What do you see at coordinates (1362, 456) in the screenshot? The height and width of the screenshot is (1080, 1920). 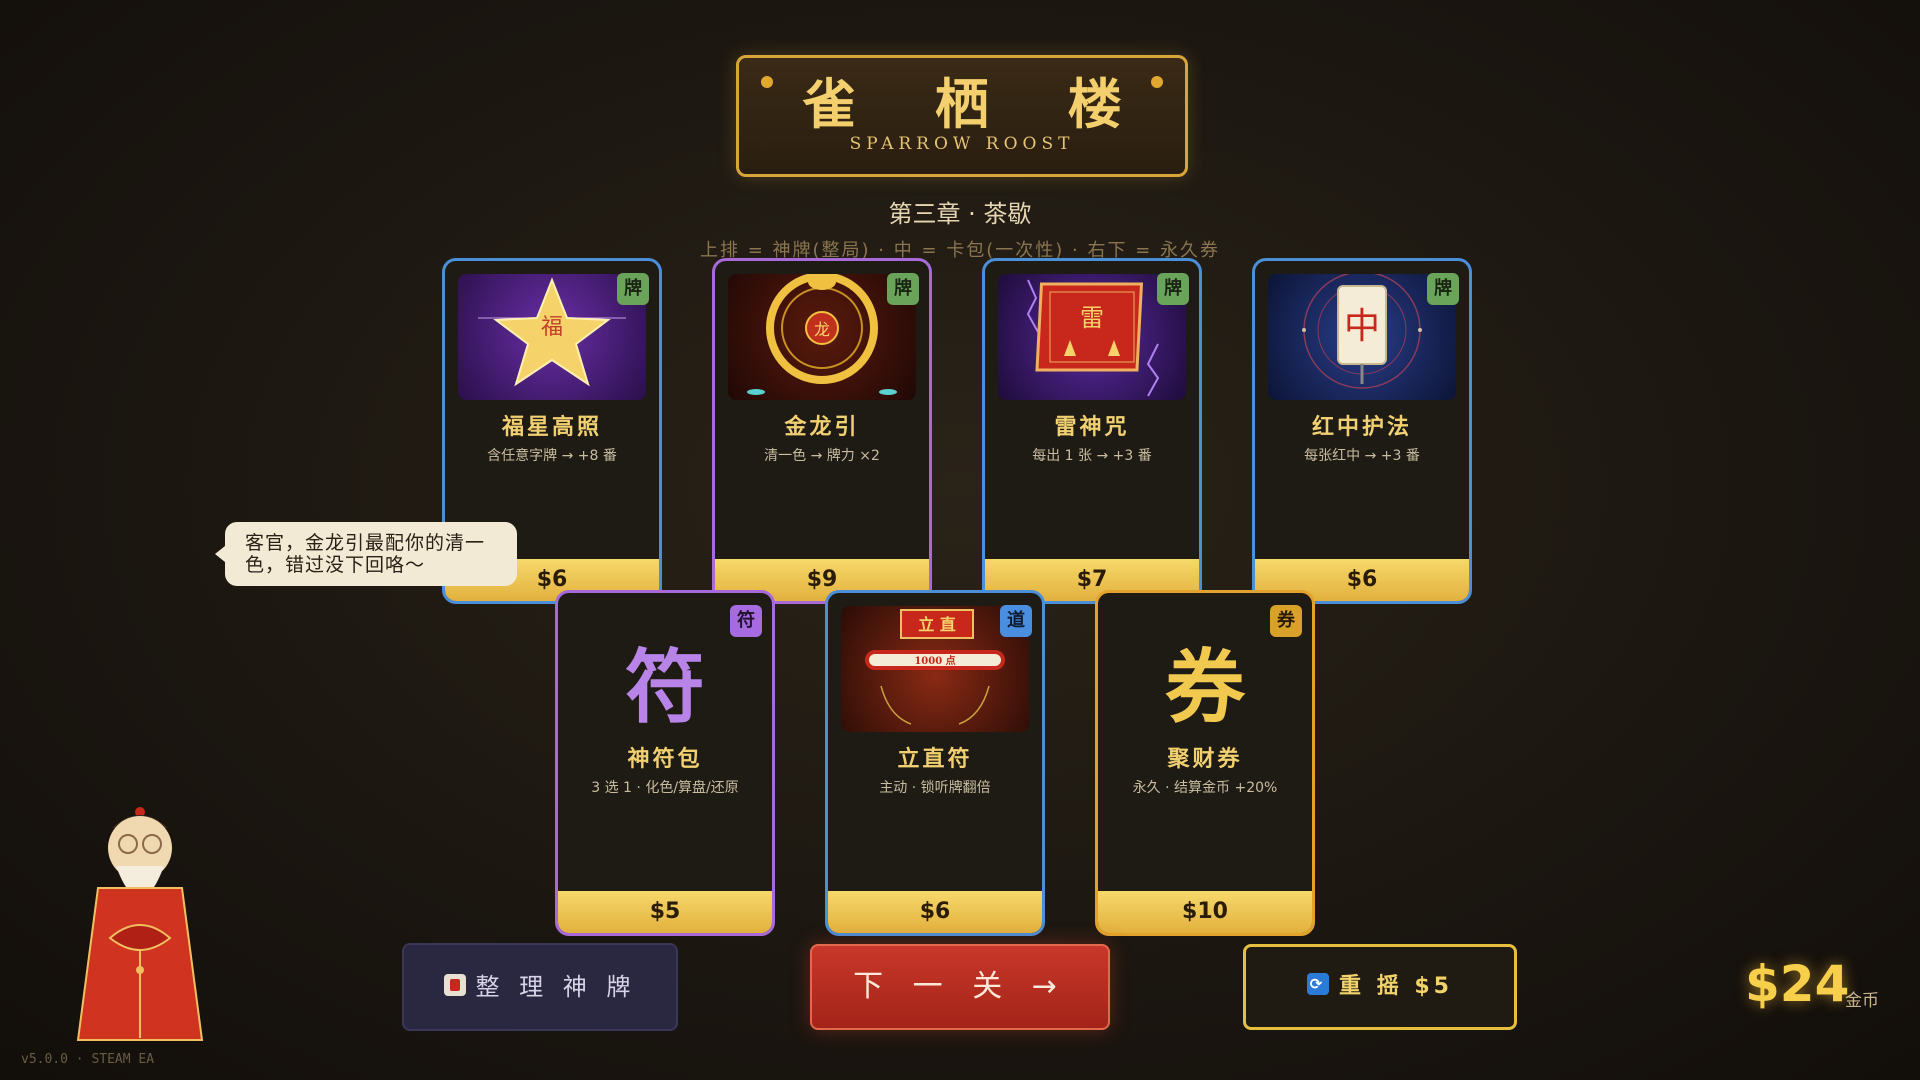 I see `card-desc: 每张红中 → +3 番` at bounding box center [1362, 456].